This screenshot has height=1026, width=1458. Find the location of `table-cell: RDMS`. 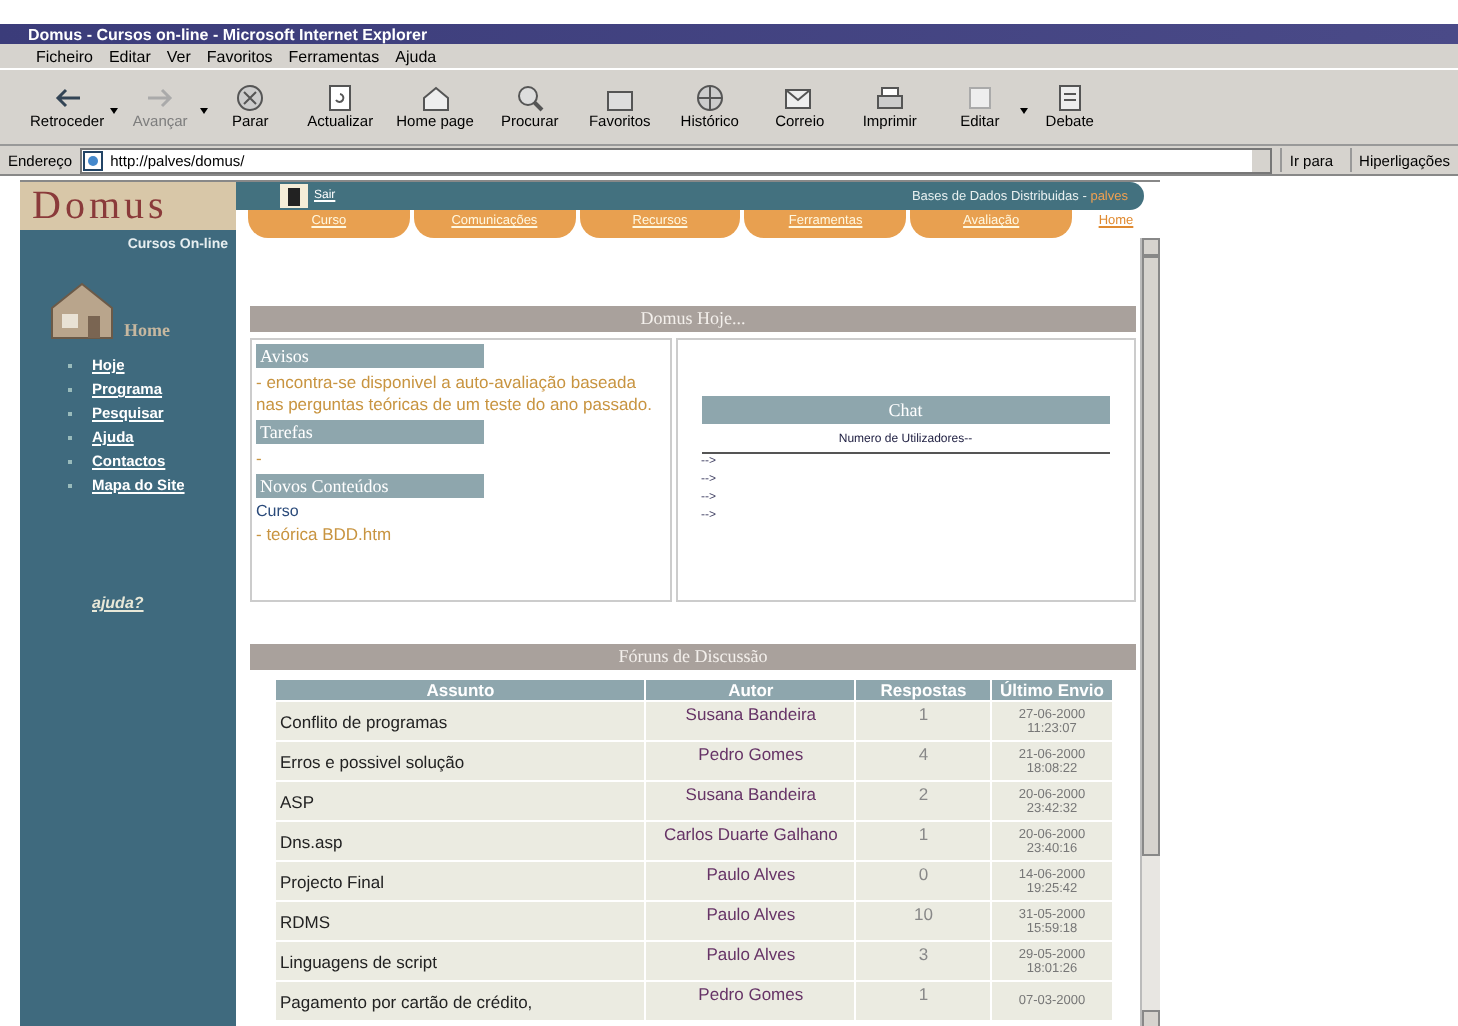

table-cell: RDMS is located at coordinates (460, 921).